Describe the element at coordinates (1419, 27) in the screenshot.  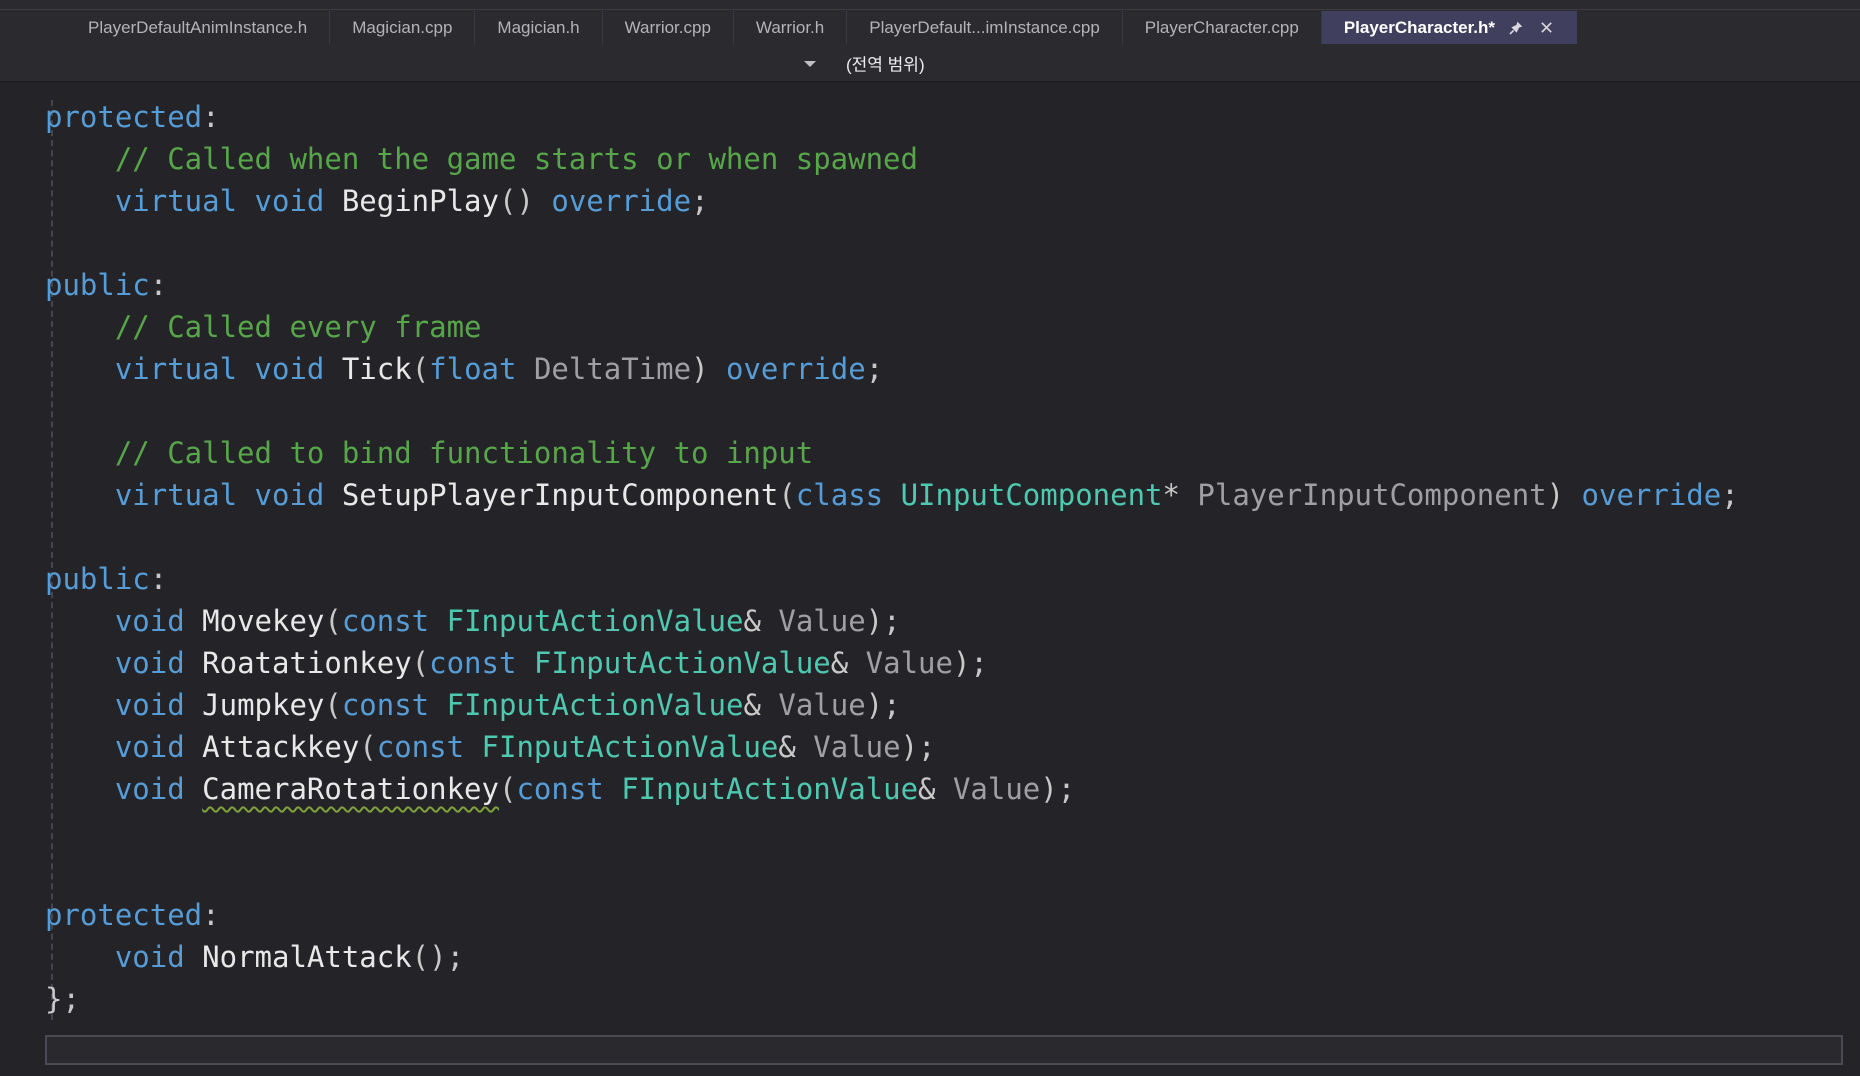
I see `tab-label: PlayerCharacter.h*` at that location.